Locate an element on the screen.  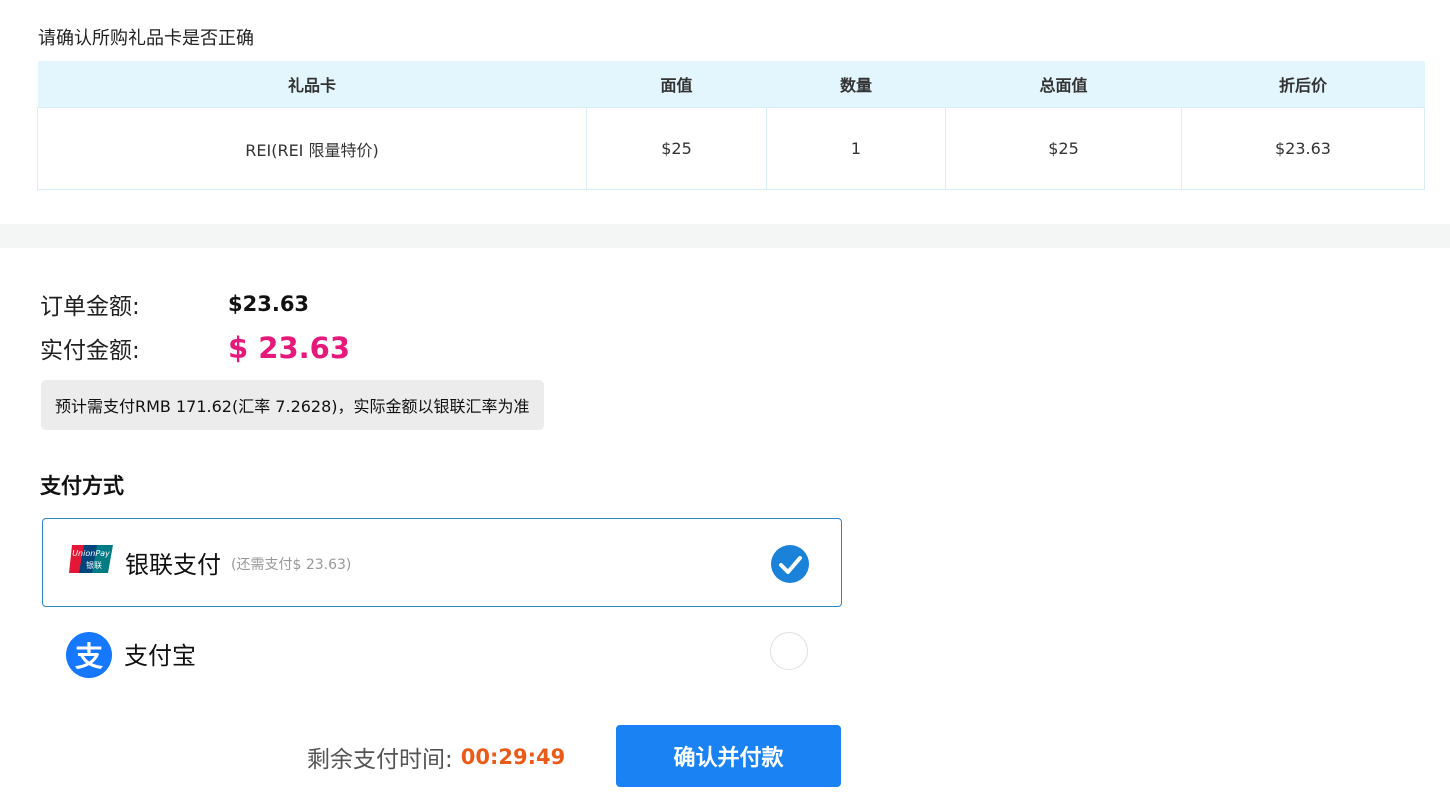
unionpay-remaining-hint: (还需支付$ 23.63) is located at coordinates (291, 565).